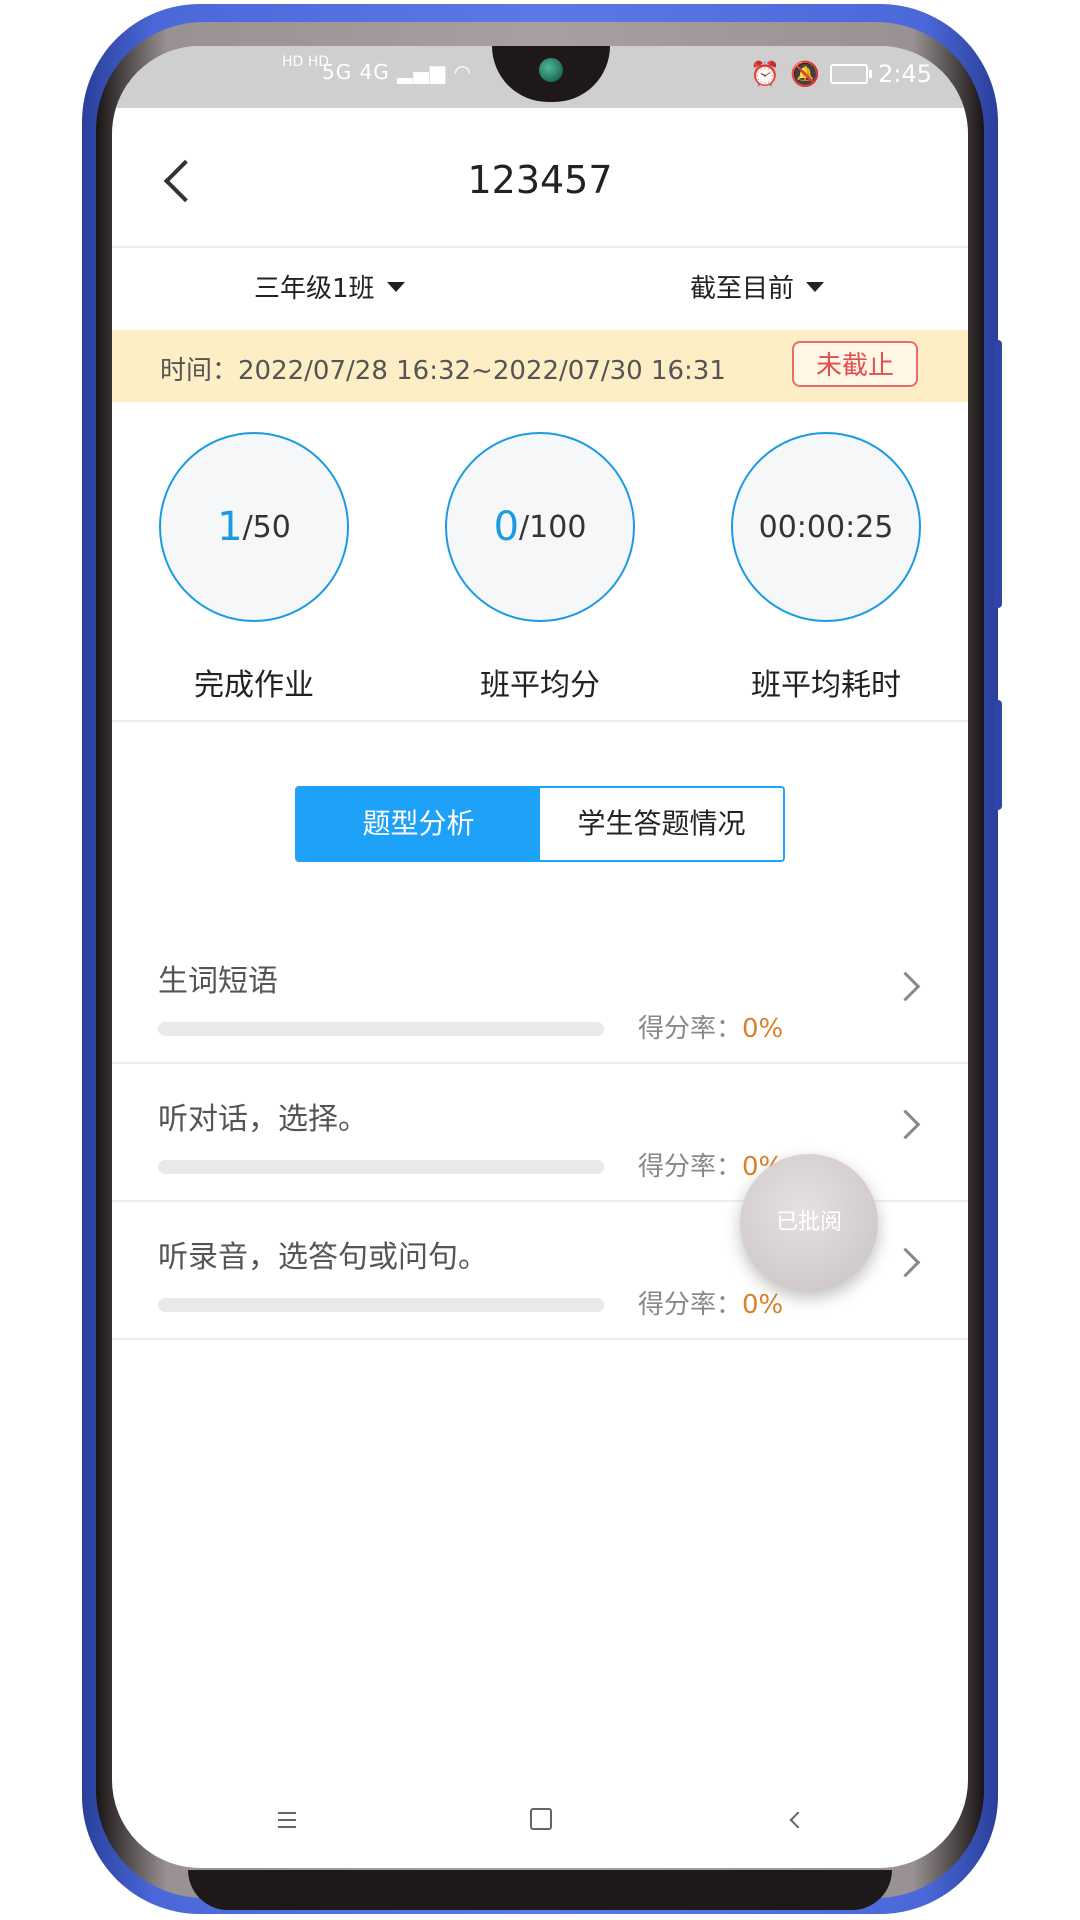 The height and width of the screenshot is (1920, 1080). What do you see at coordinates (540, 288) in the screenshot?
I see `filter-bar: 三年级1班 截至目前` at bounding box center [540, 288].